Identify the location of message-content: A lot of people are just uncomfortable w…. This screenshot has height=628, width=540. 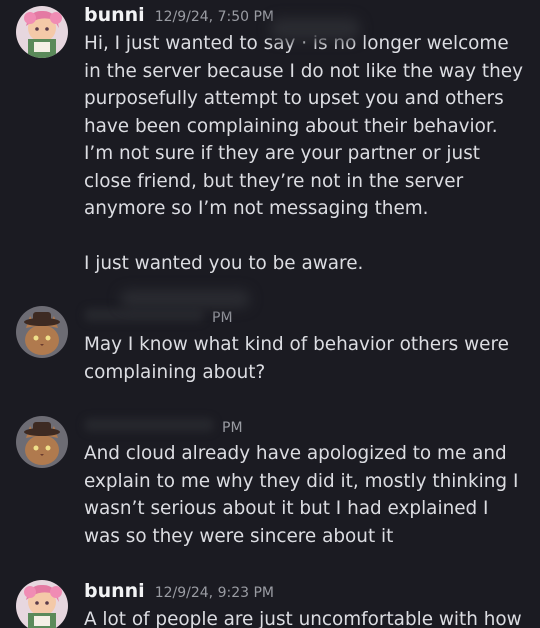
(307, 617).